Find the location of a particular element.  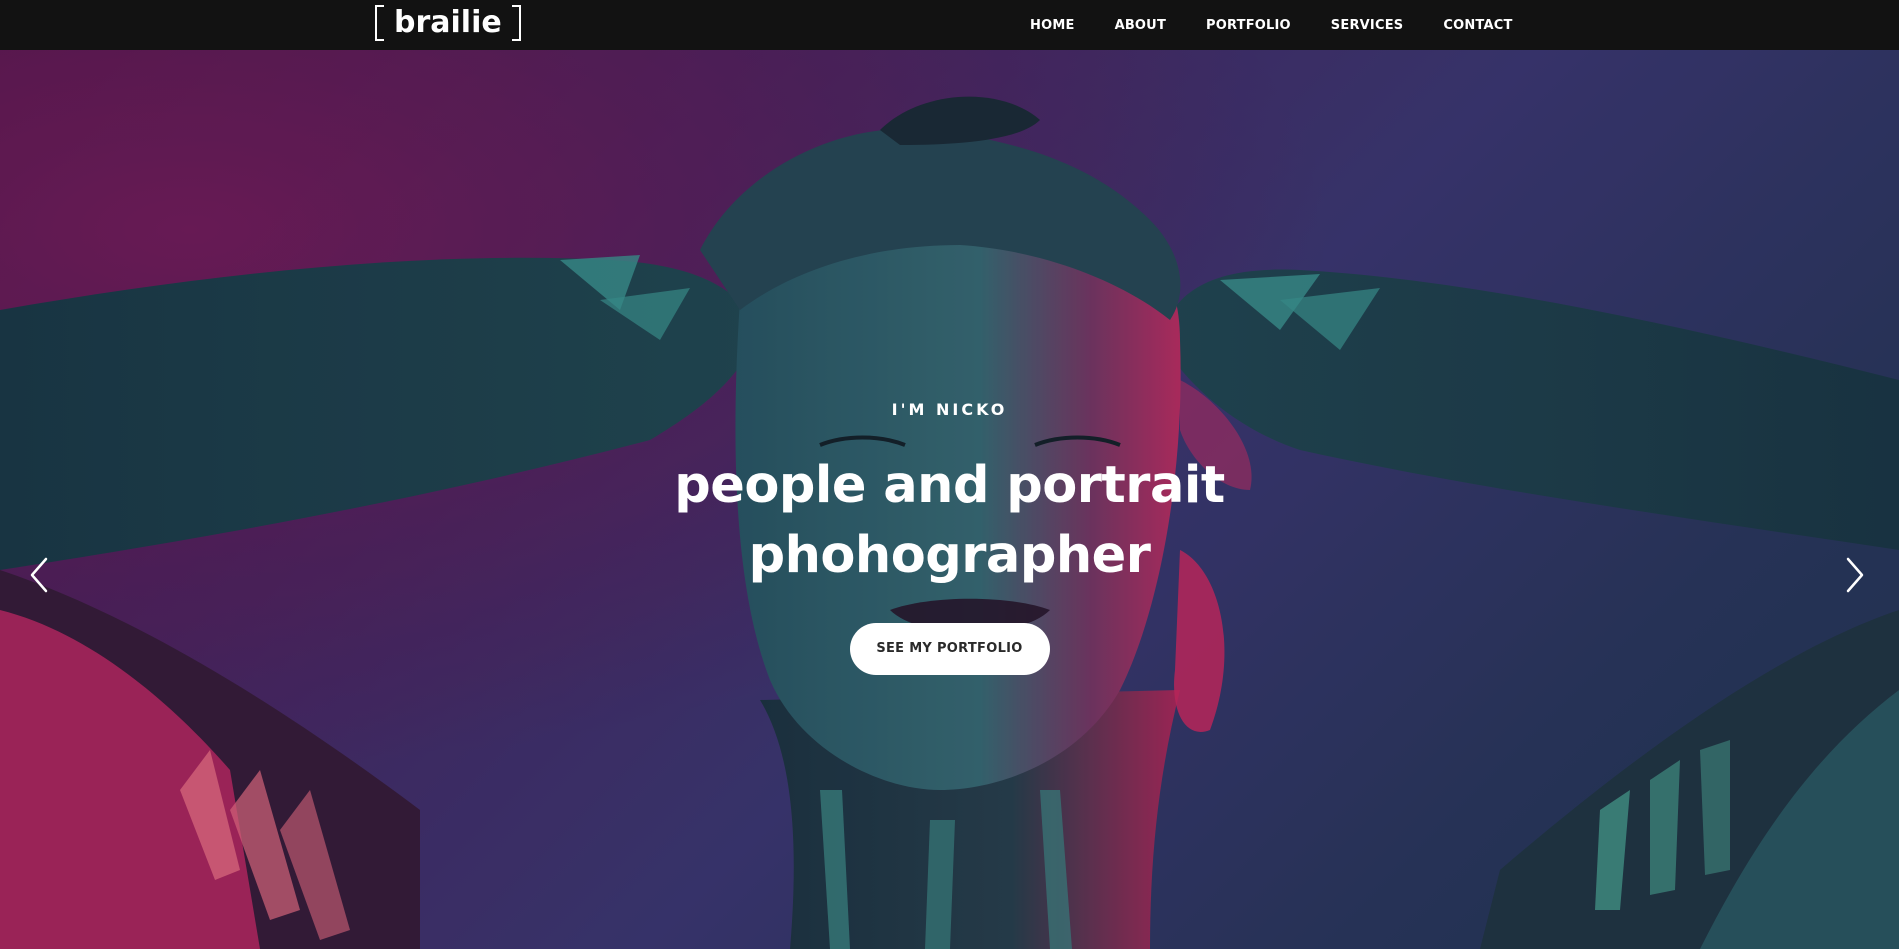

hero-eyebrow: I'M NICKO is located at coordinates (949, 409).